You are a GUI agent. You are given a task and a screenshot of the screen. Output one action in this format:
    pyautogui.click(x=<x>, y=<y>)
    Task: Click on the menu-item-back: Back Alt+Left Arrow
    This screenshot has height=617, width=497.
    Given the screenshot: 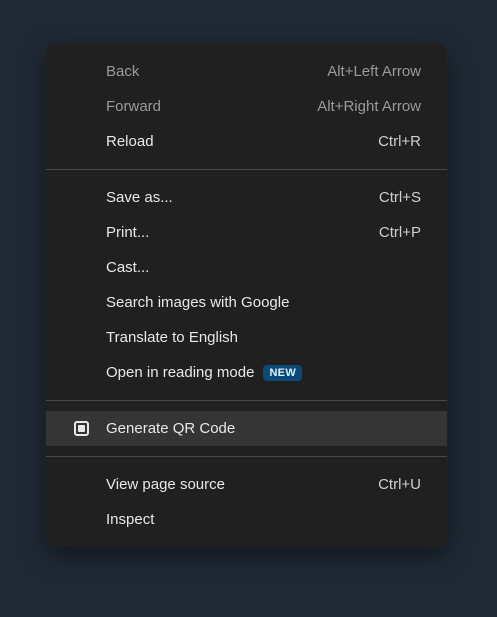 What is the action you would take?
    pyautogui.click(x=246, y=71)
    